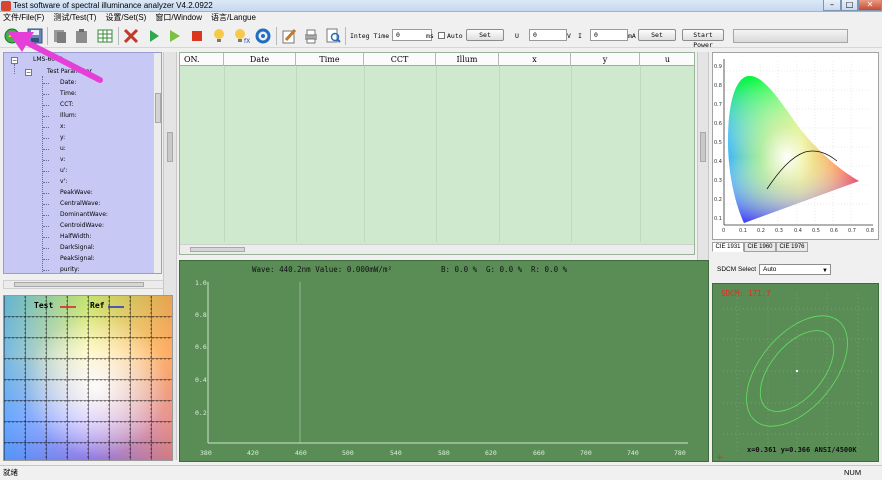  I want to click on sdcm-ellipse-plot: + SDCM: 171.7 x=0.361 y=0.366 ANSI/4500K, so click(795, 372).